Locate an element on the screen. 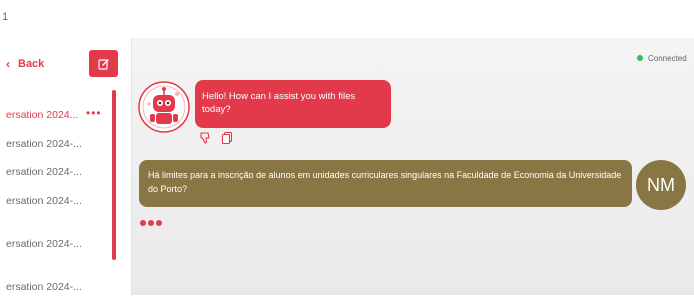  typing-indicator is located at coordinates (151, 223).